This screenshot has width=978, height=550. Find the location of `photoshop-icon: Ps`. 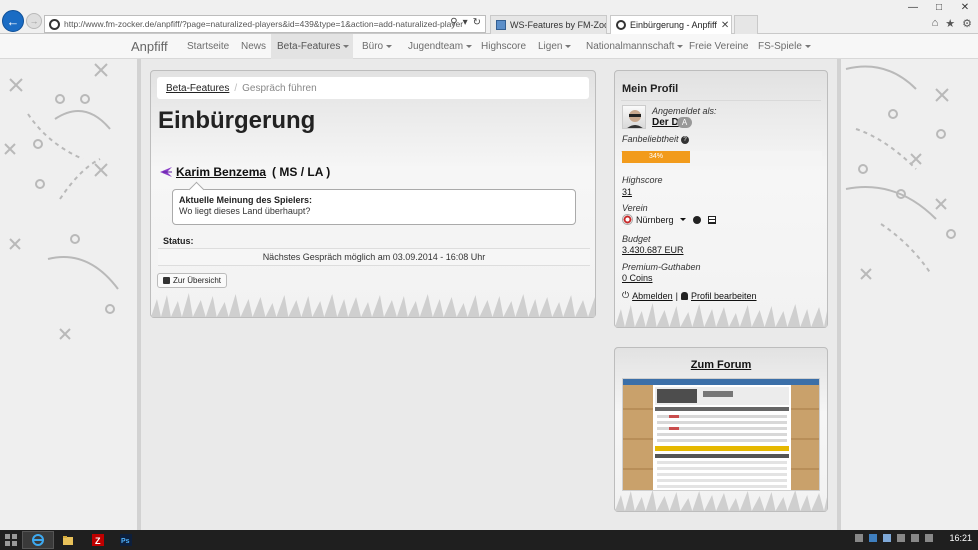

photoshop-icon: Ps is located at coordinates (126, 540).